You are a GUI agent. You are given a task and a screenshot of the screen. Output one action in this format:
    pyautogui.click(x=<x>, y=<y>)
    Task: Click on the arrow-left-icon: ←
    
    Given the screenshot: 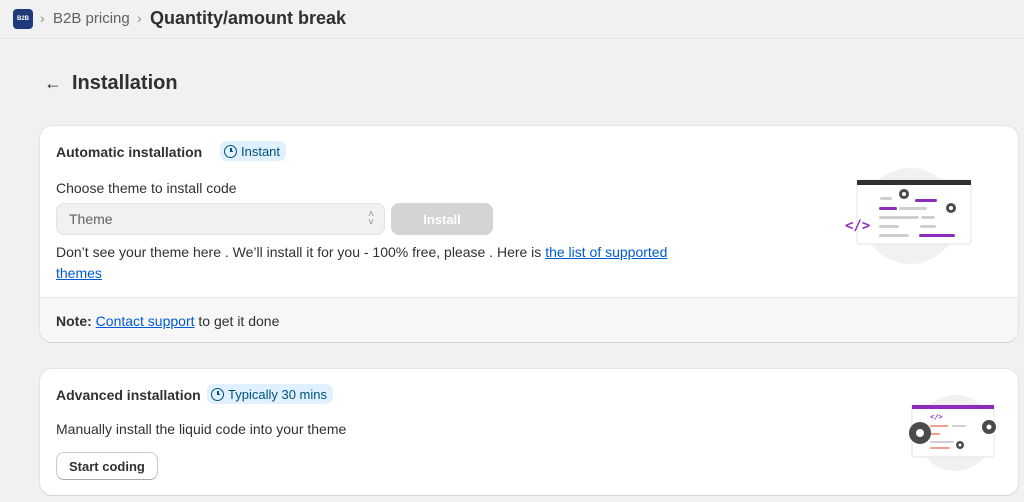 What is the action you would take?
    pyautogui.click(x=55, y=83)
    